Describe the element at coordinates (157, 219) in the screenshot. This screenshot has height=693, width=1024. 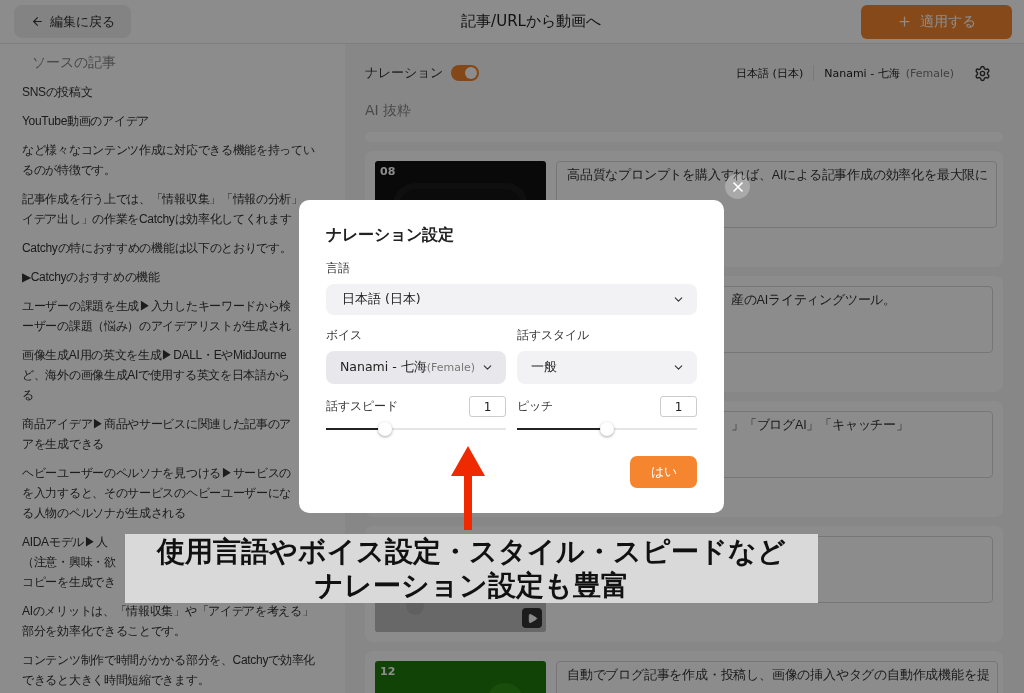
I see `article-text-line: イデア出し」の作業をCatchyは効率化してくれます` at that location.